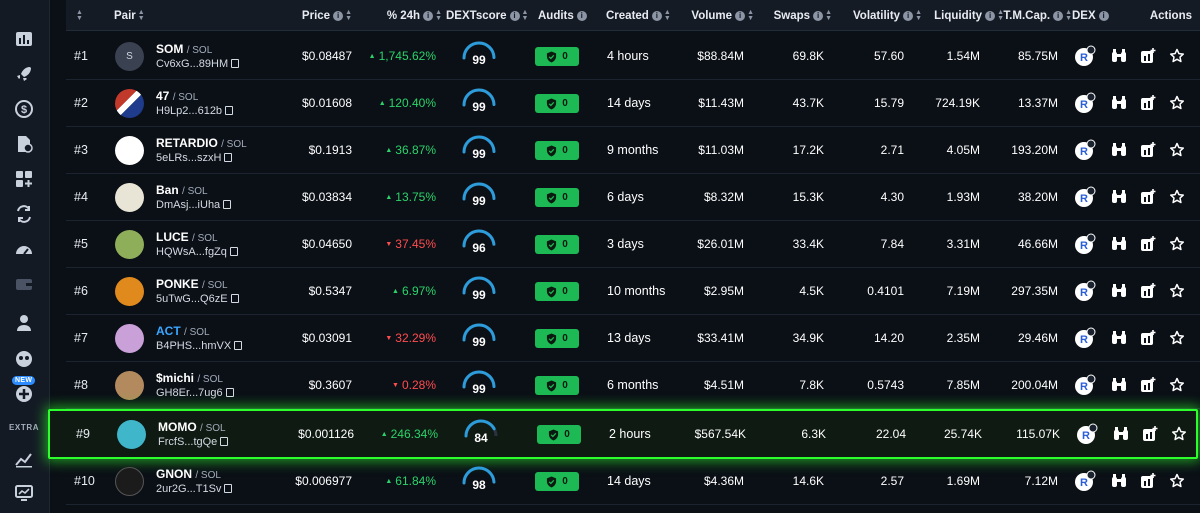 This screenshot has height=513, width=1200. What do you see at coordinates (201, 143) in the screenshot?
I see `pair-name-link: RETARDIO / SOL` at bounding box center [201, 143].